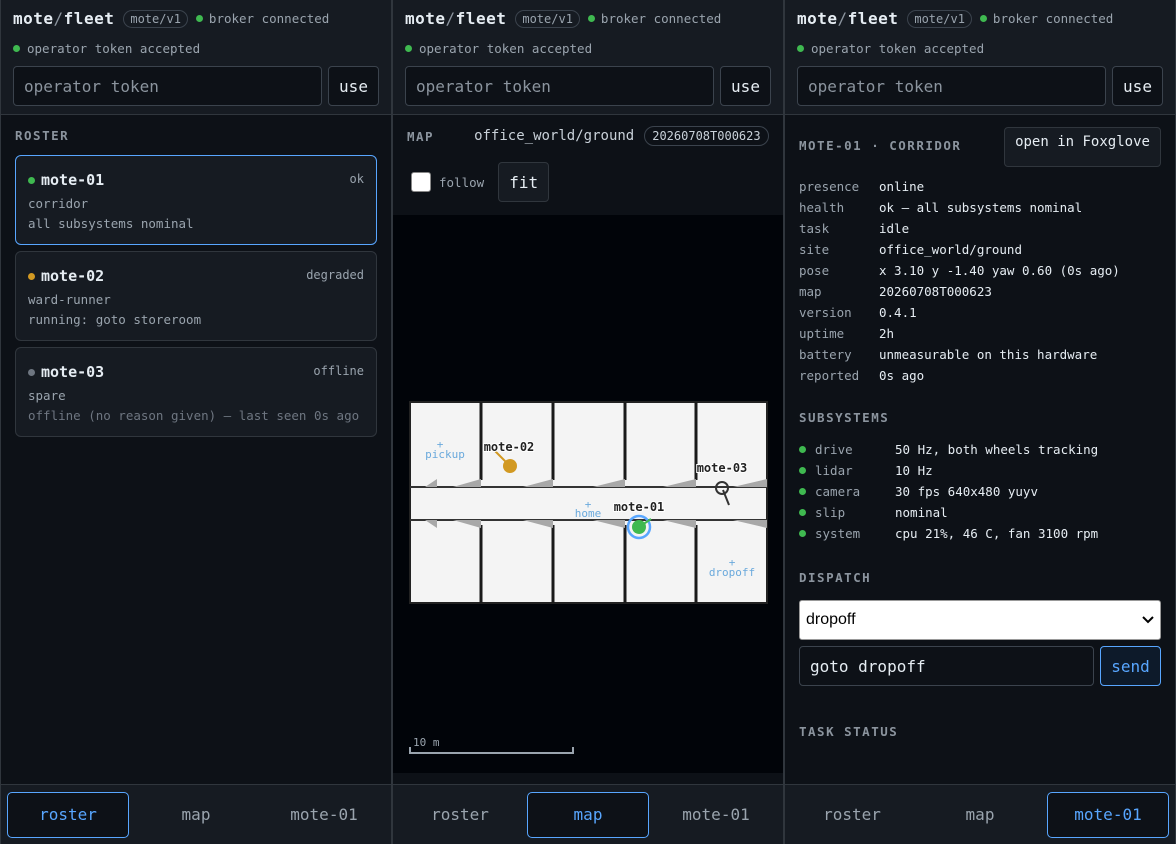 This screenshot has height=844, width=1176. Describe the element at coordinates (982, 533) in the screenshot. I see `subsystem-row: system cpu 21%, 46 C, fan 3100 rpm` at that location.